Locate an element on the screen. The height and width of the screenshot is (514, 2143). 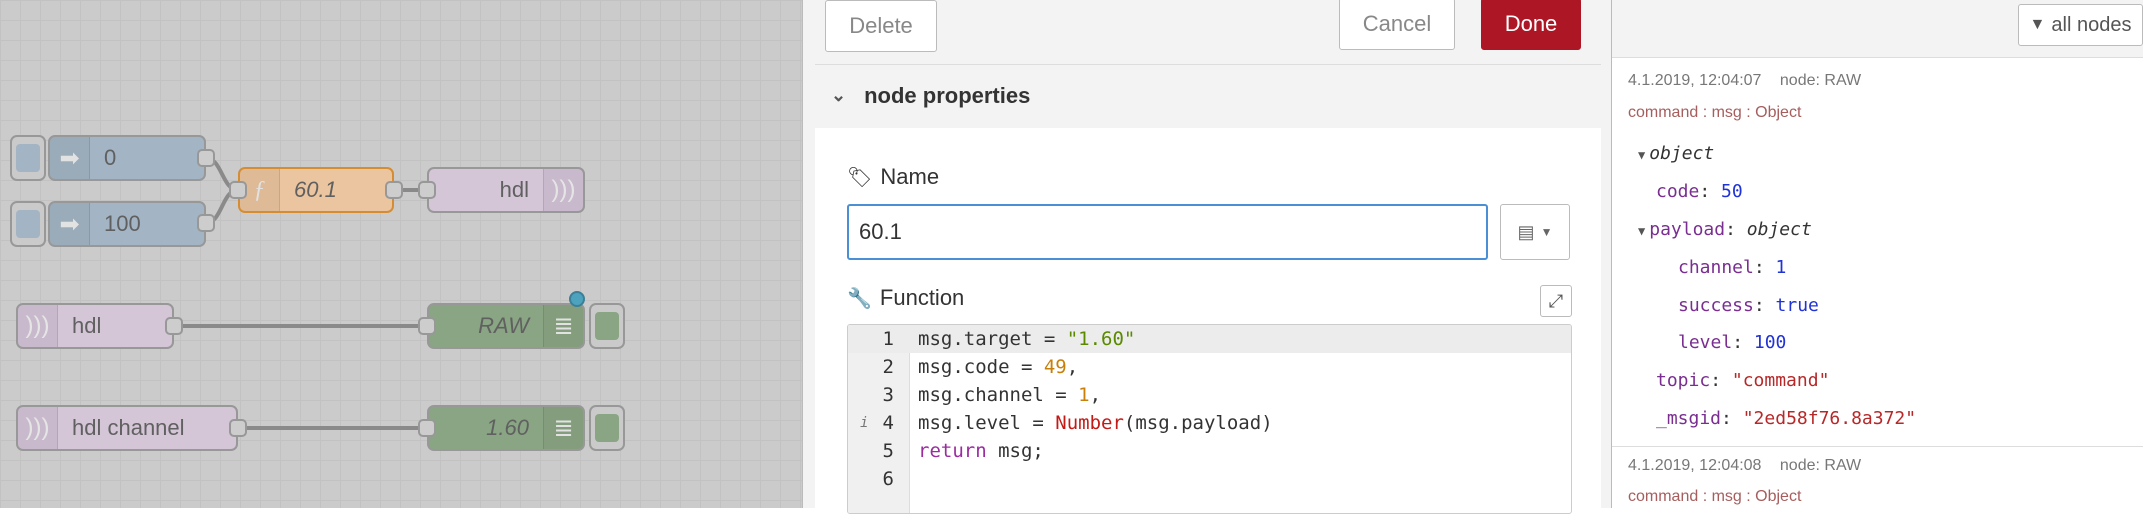
debug-message-meta: 4.1.2019, 12:04:08 node: RAW is located at coordinates (1744, 466).